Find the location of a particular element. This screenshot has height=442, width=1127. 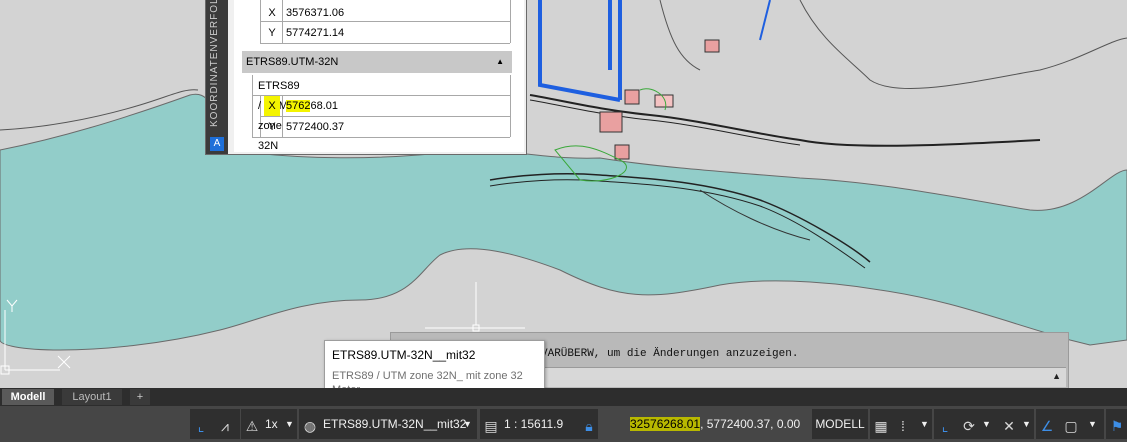

annotation-scale-icon: ⚠ is located at coordinates (252, 426).